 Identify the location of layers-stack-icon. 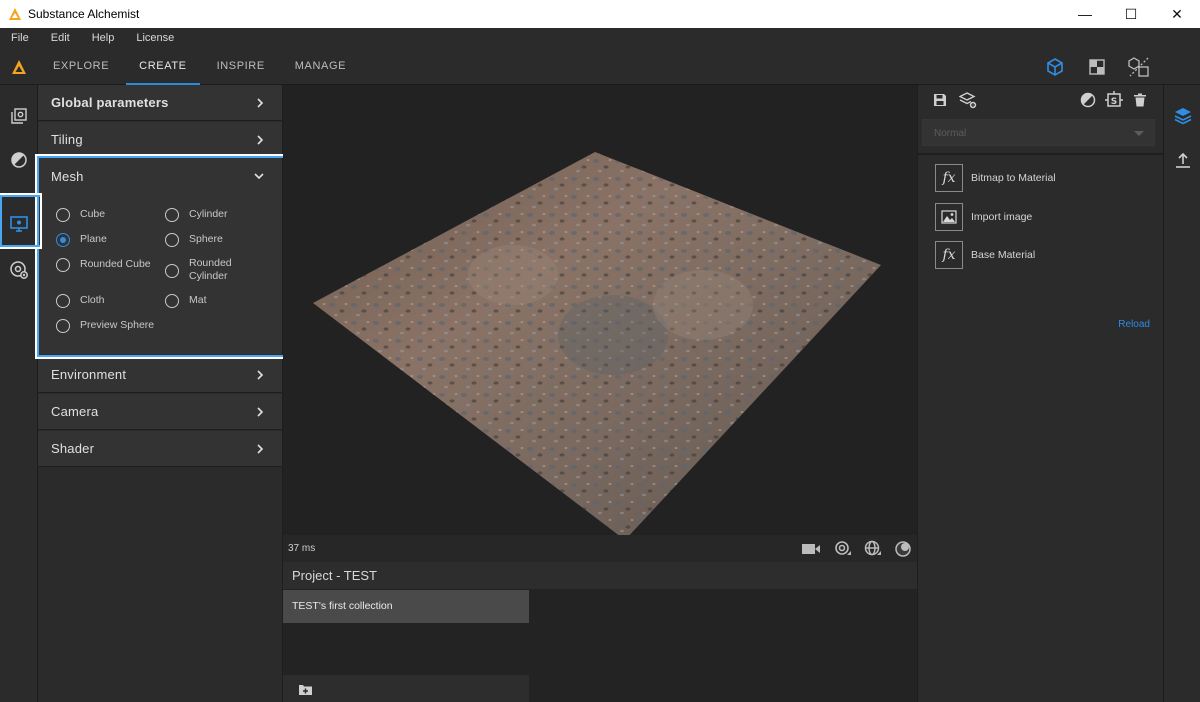
(1182, 116).